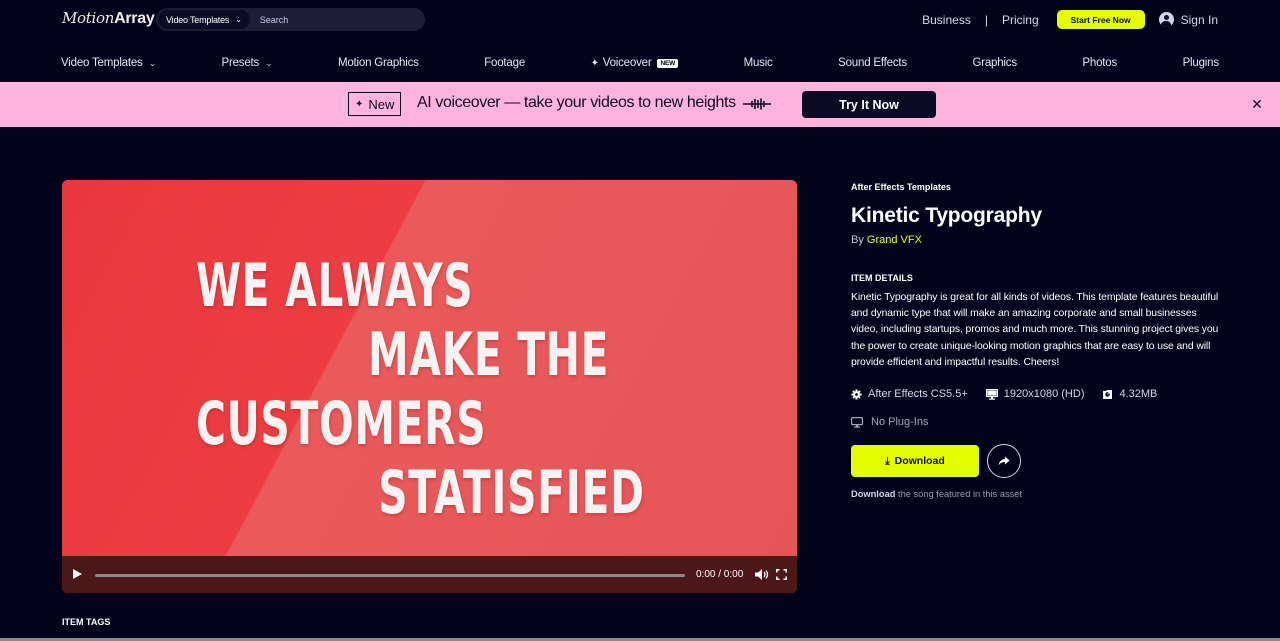  What do you see at coordinates (511, 493) in the screenshot?
I see `frame-line: STATISFIED` at bounding box center [511, 493].